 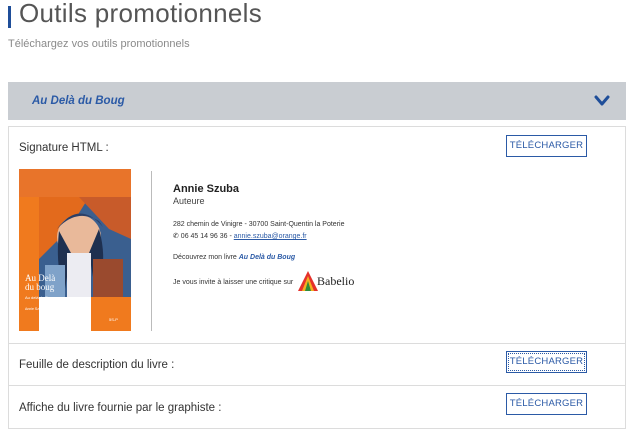 I want to click on cover-title-line2: du boug, so click(x=40, y=287).